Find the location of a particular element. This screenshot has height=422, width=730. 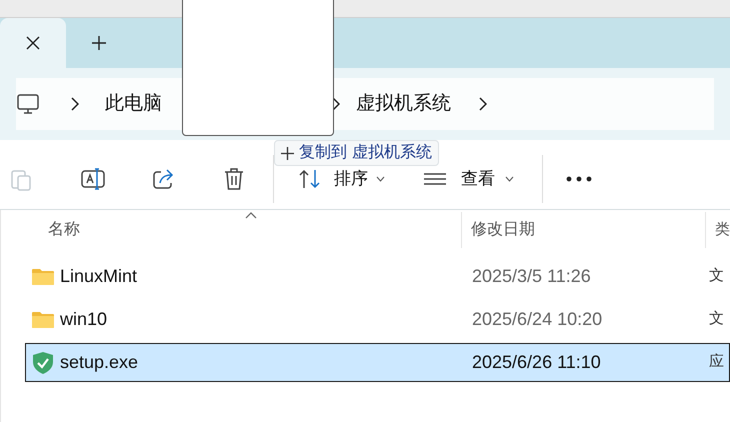

file-row: setup.exe 2025/6/26 11:10 应 is located at coordinates (377, 362).